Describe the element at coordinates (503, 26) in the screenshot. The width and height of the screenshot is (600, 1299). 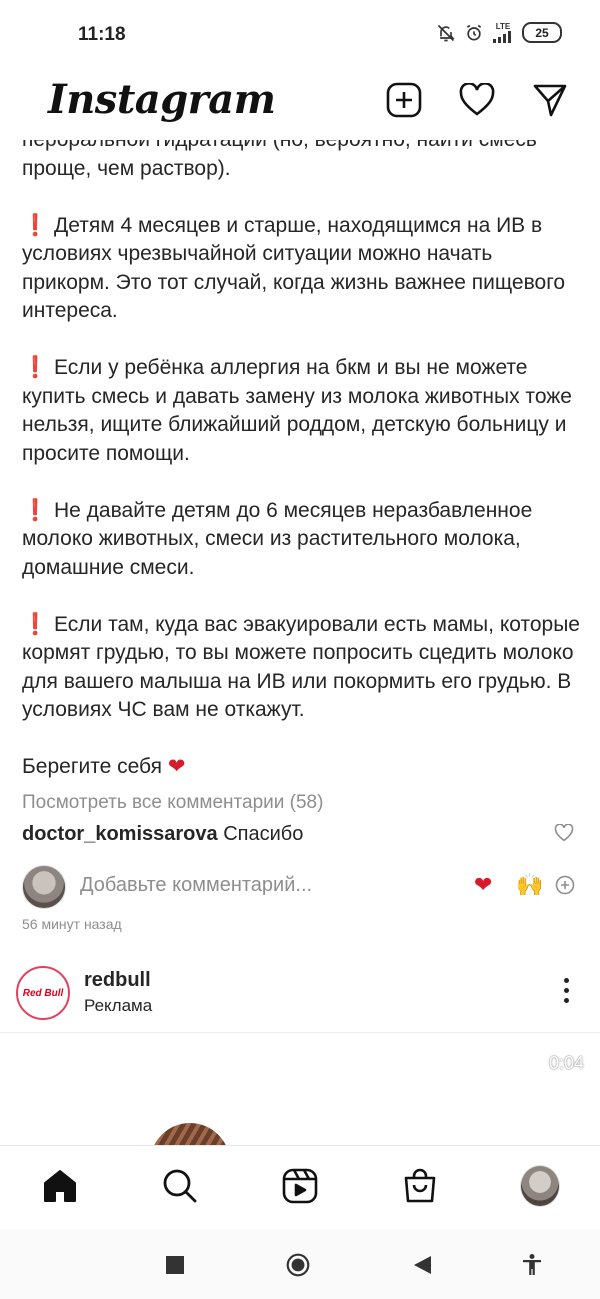
I see `lte-indicator: LTE` at that location.